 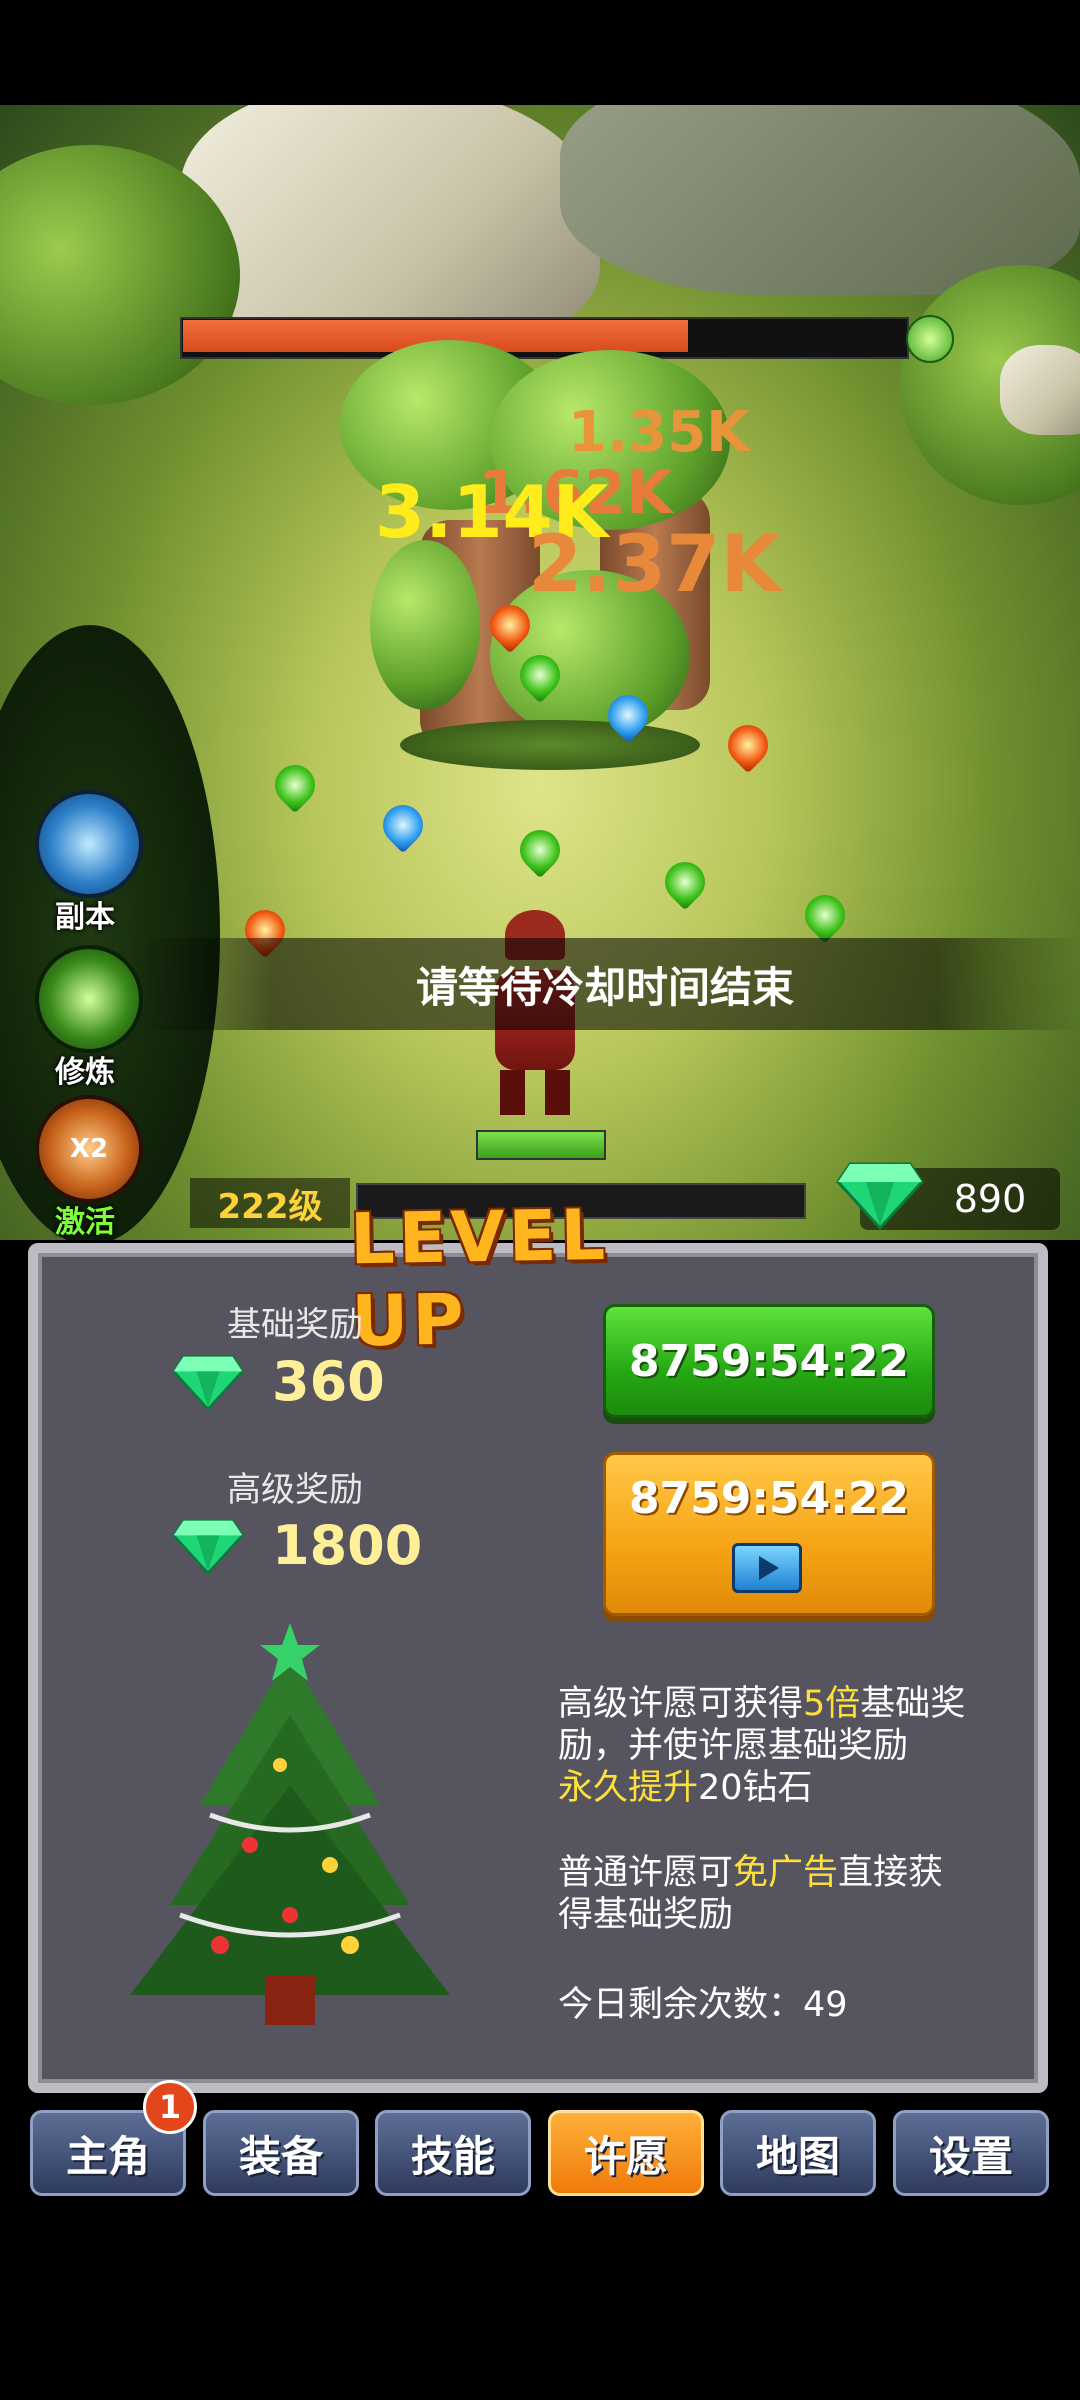 I want to click on info-highlight: 5倍, so click(x=832, y=1704).